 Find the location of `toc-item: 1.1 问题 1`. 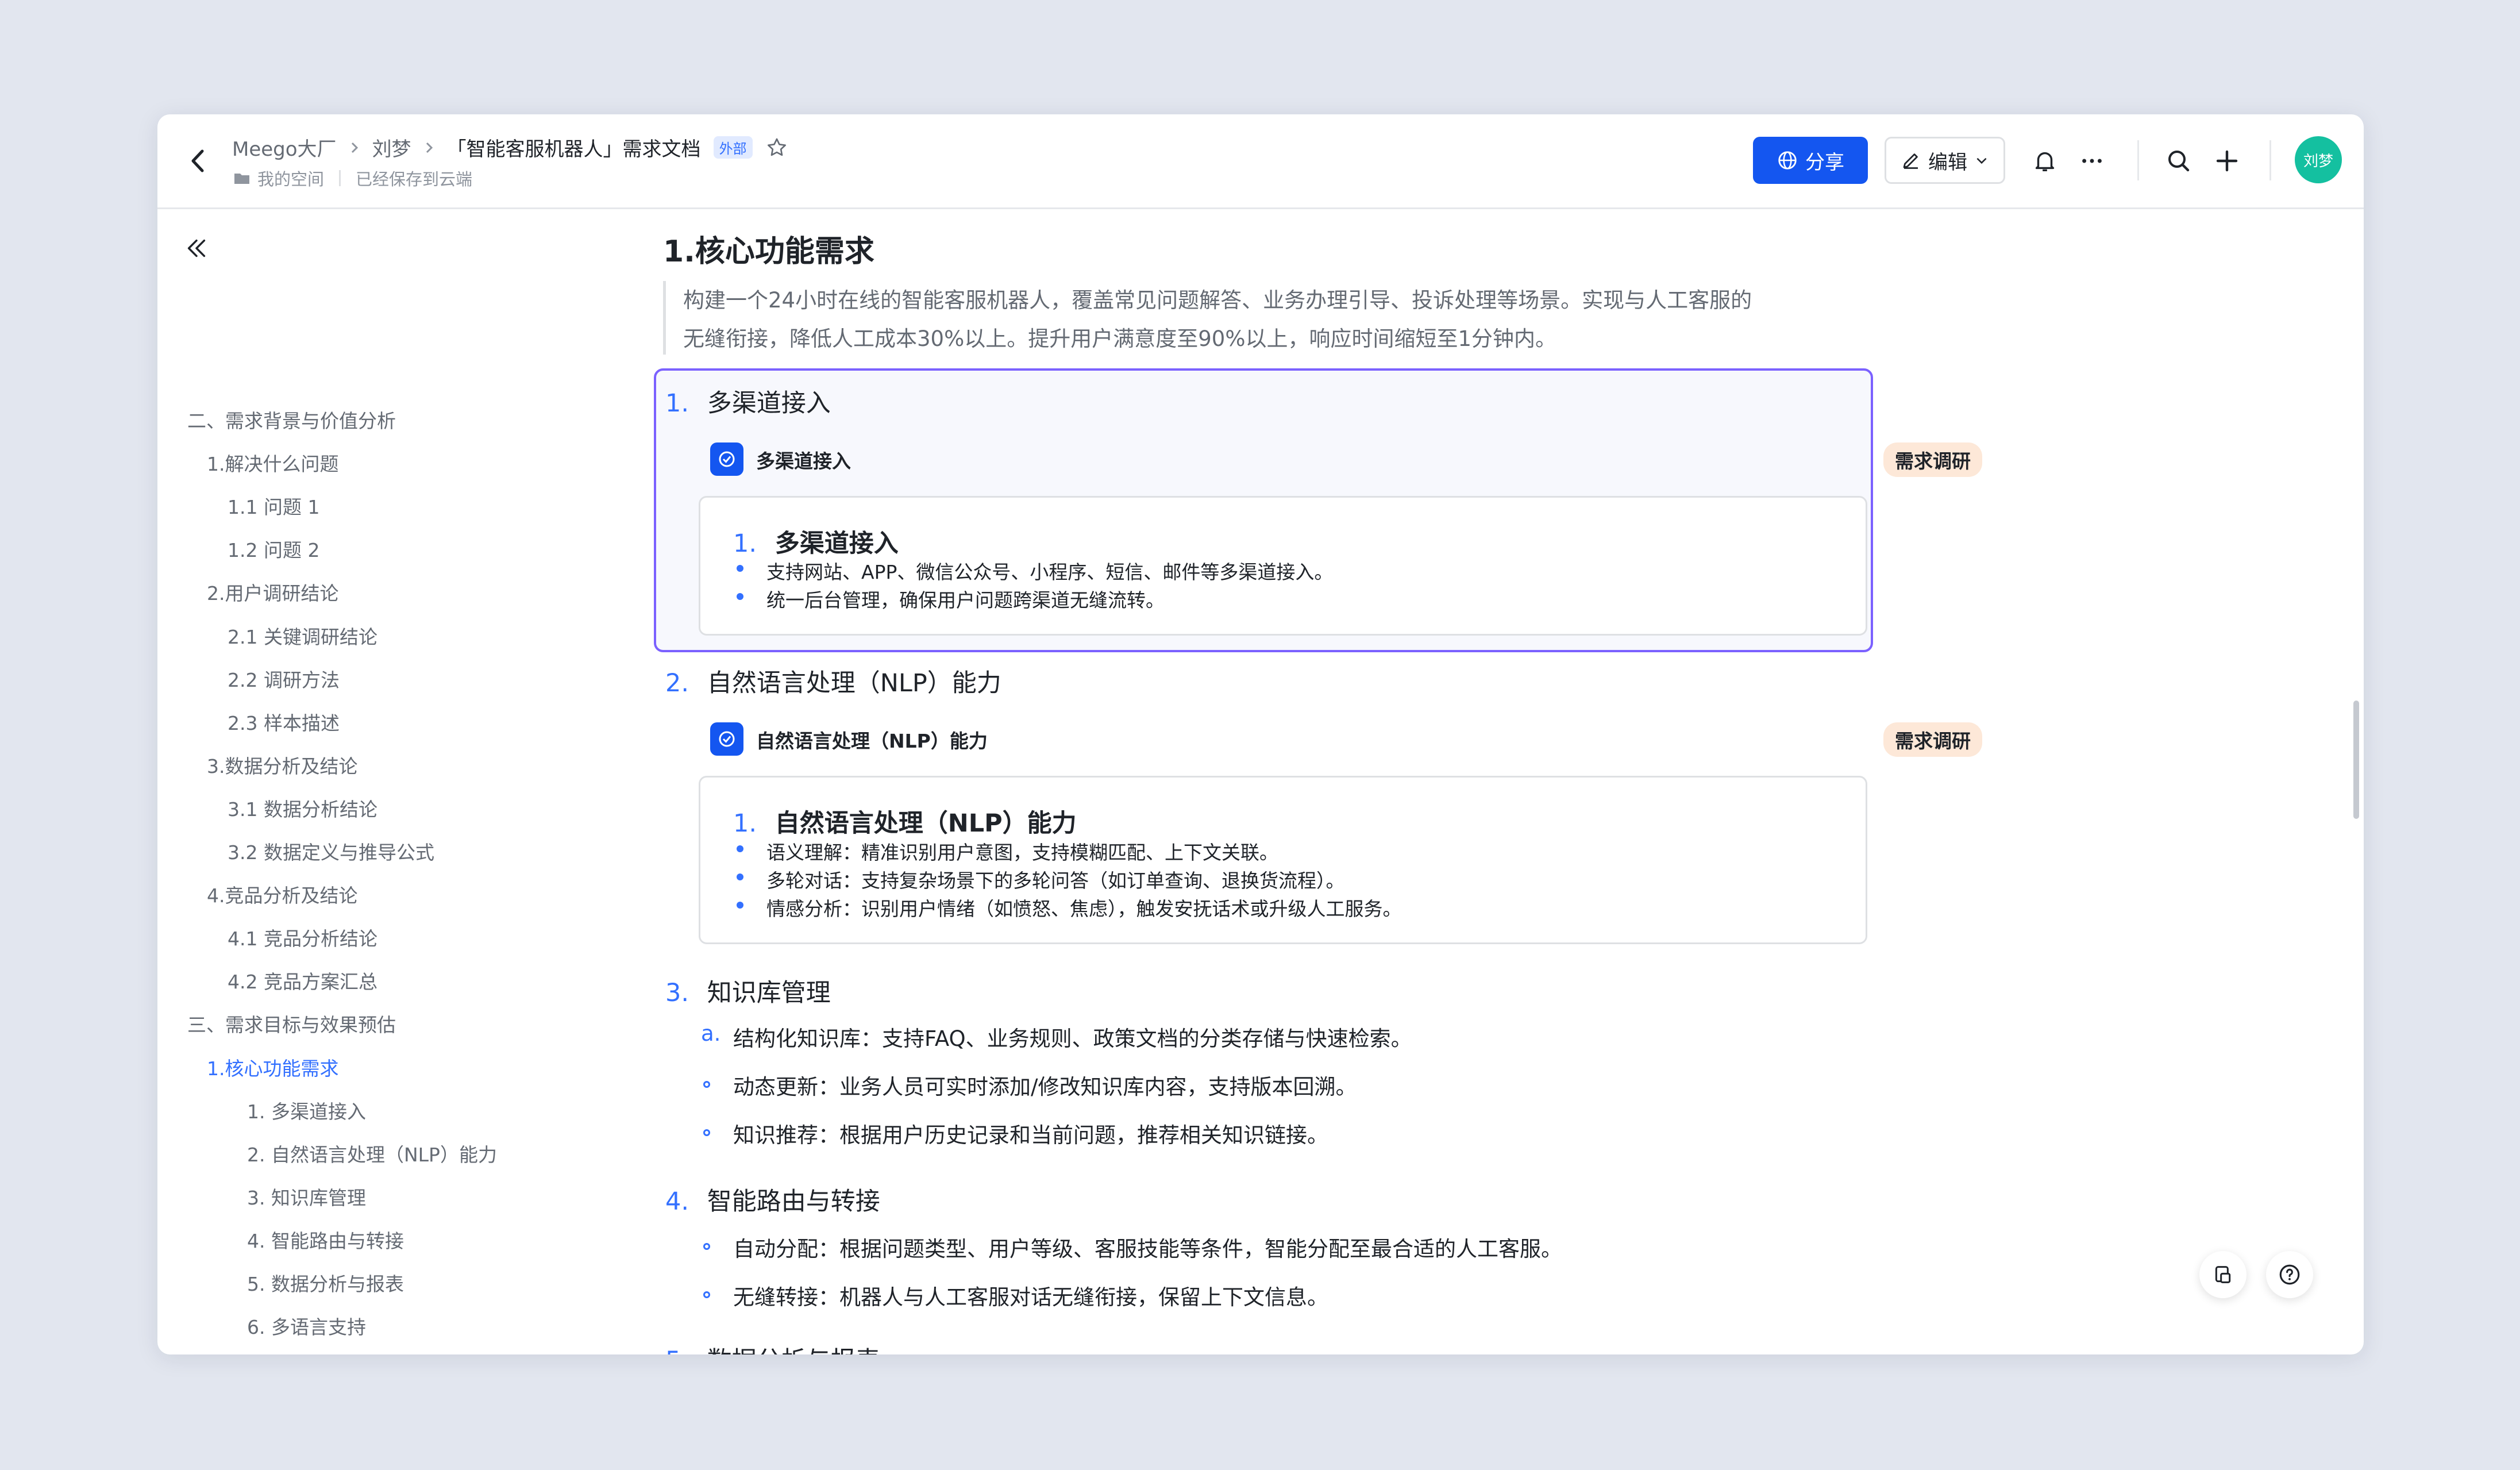

toc-item: 1.1 问题 1 is located at coordinates (273, 505).